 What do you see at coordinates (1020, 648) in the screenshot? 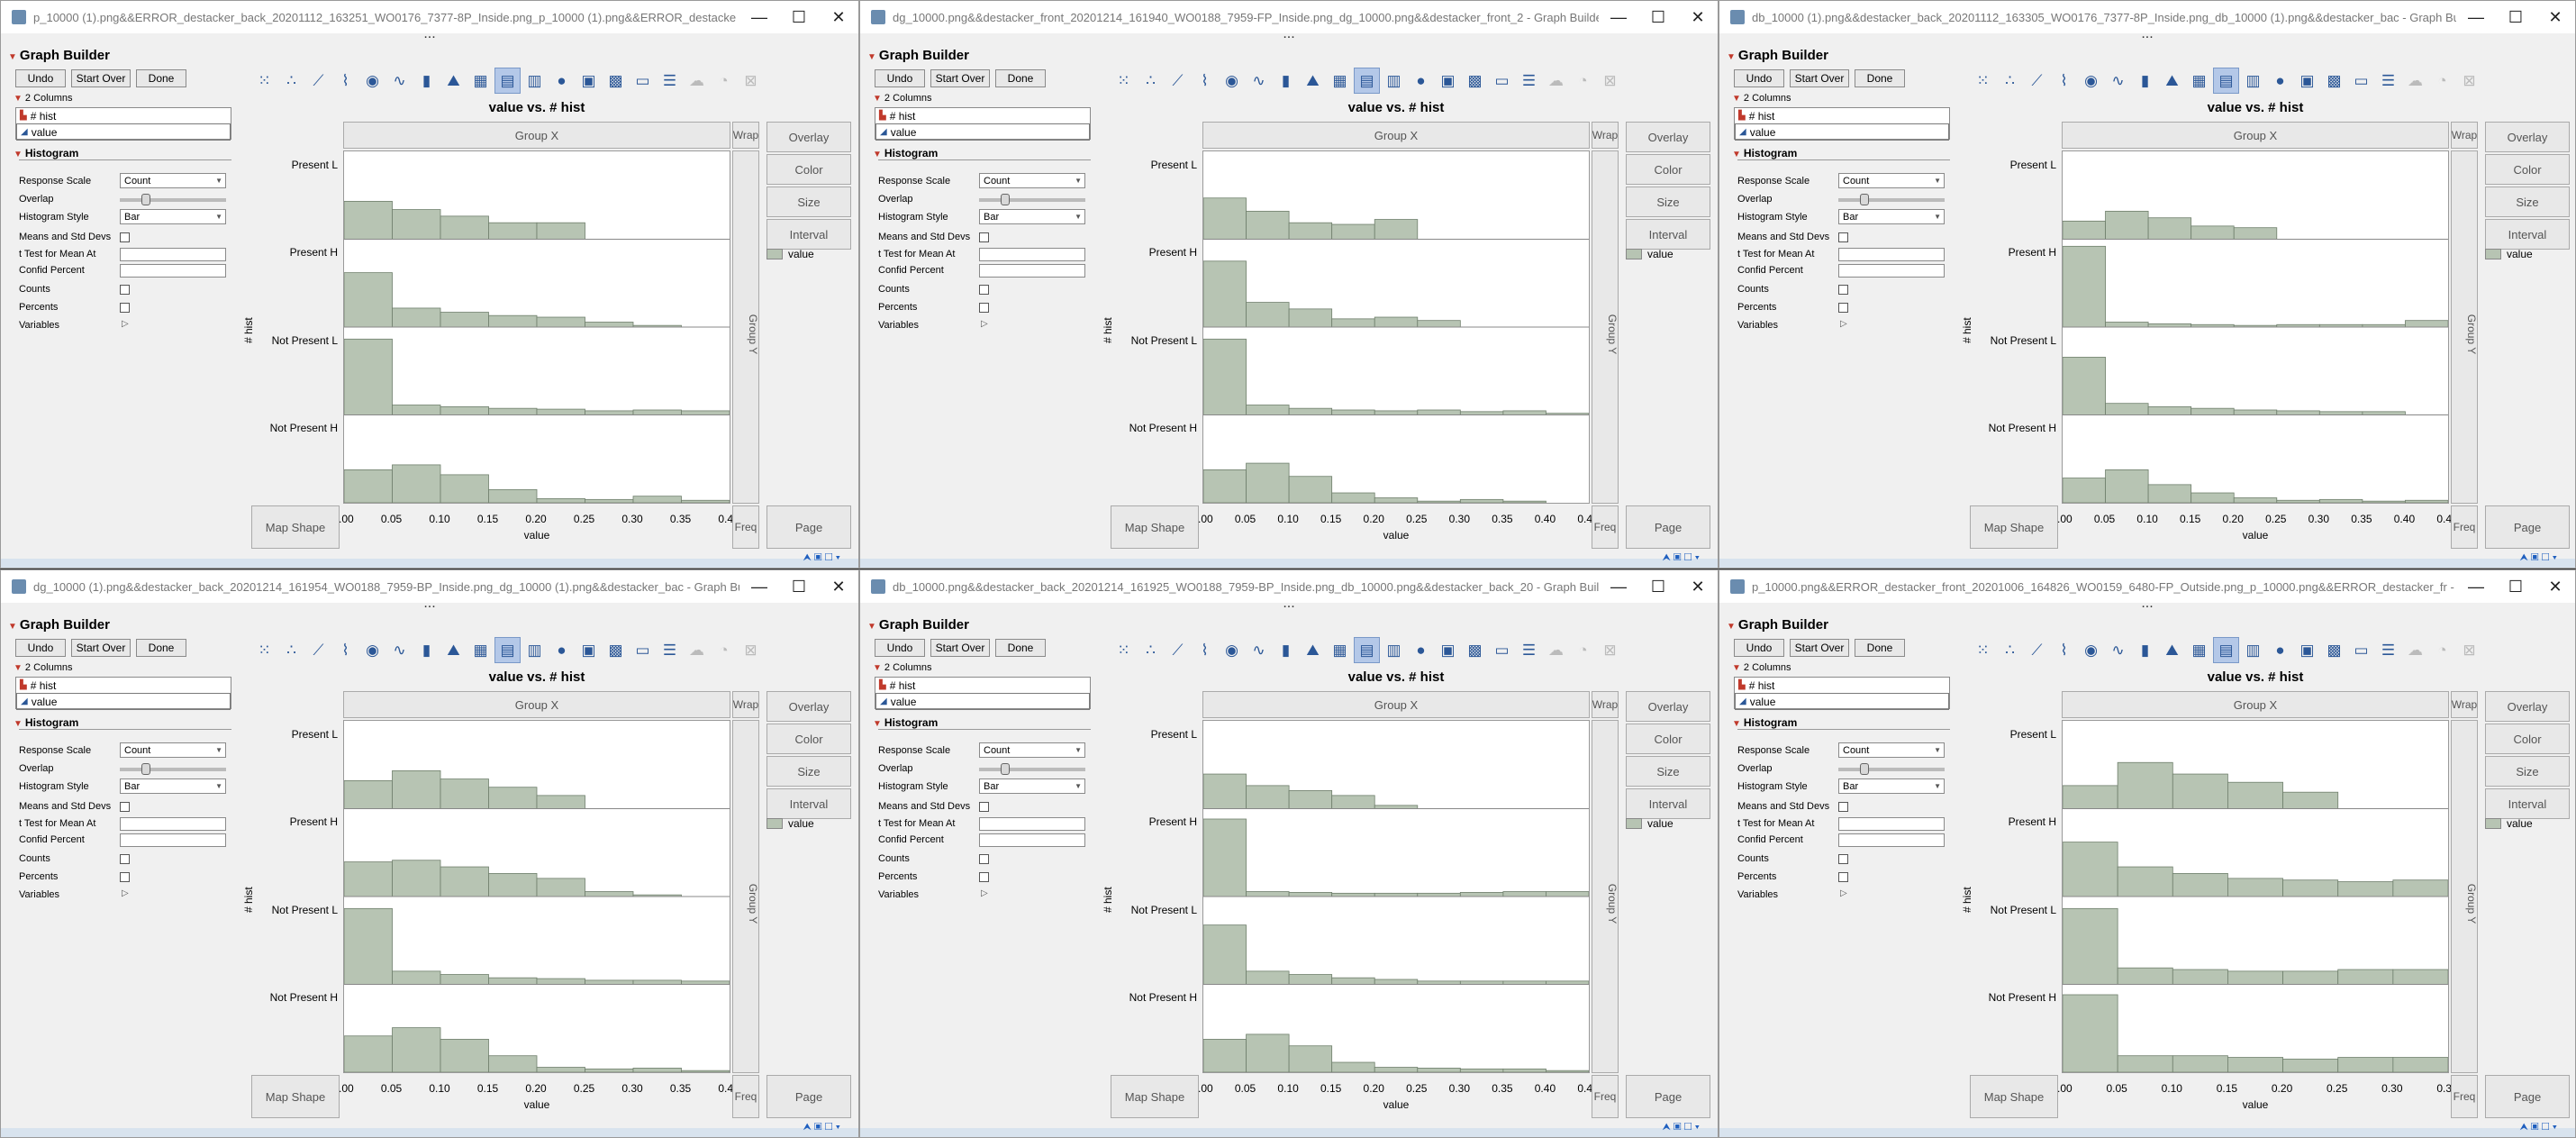
I see `done-button: Done` at bounding box center [1020, 648].